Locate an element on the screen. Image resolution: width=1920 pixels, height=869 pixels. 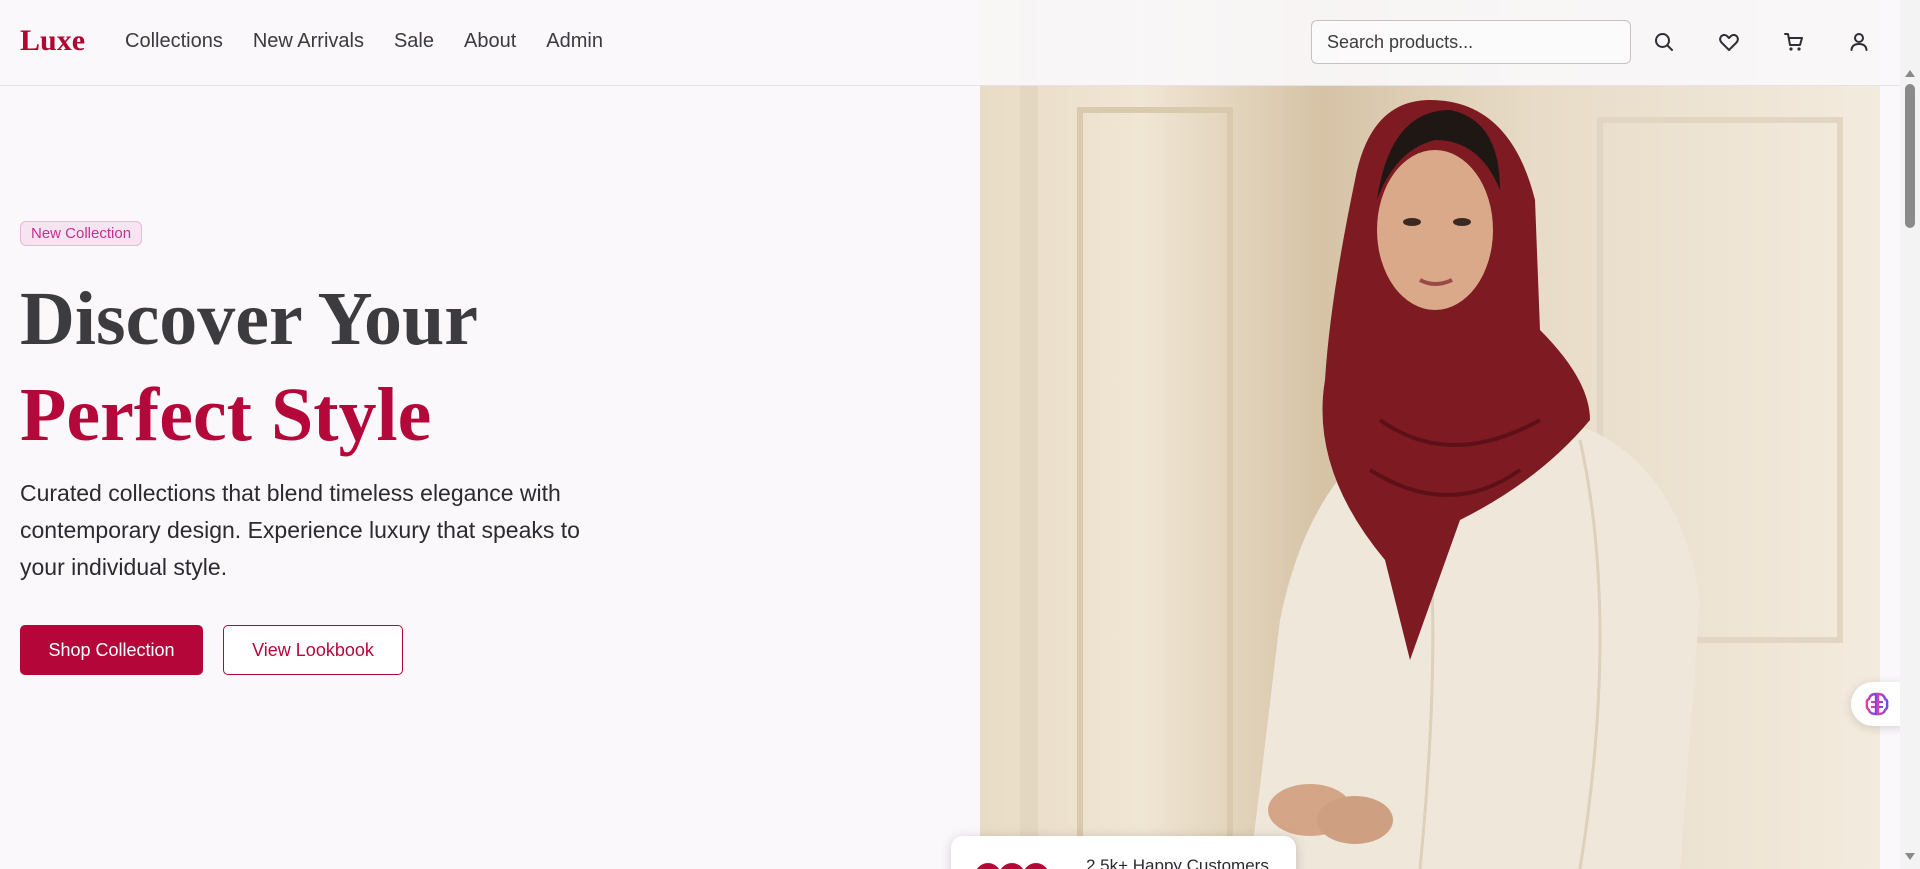
wishlist-button is located at coordinates (1729, 42).